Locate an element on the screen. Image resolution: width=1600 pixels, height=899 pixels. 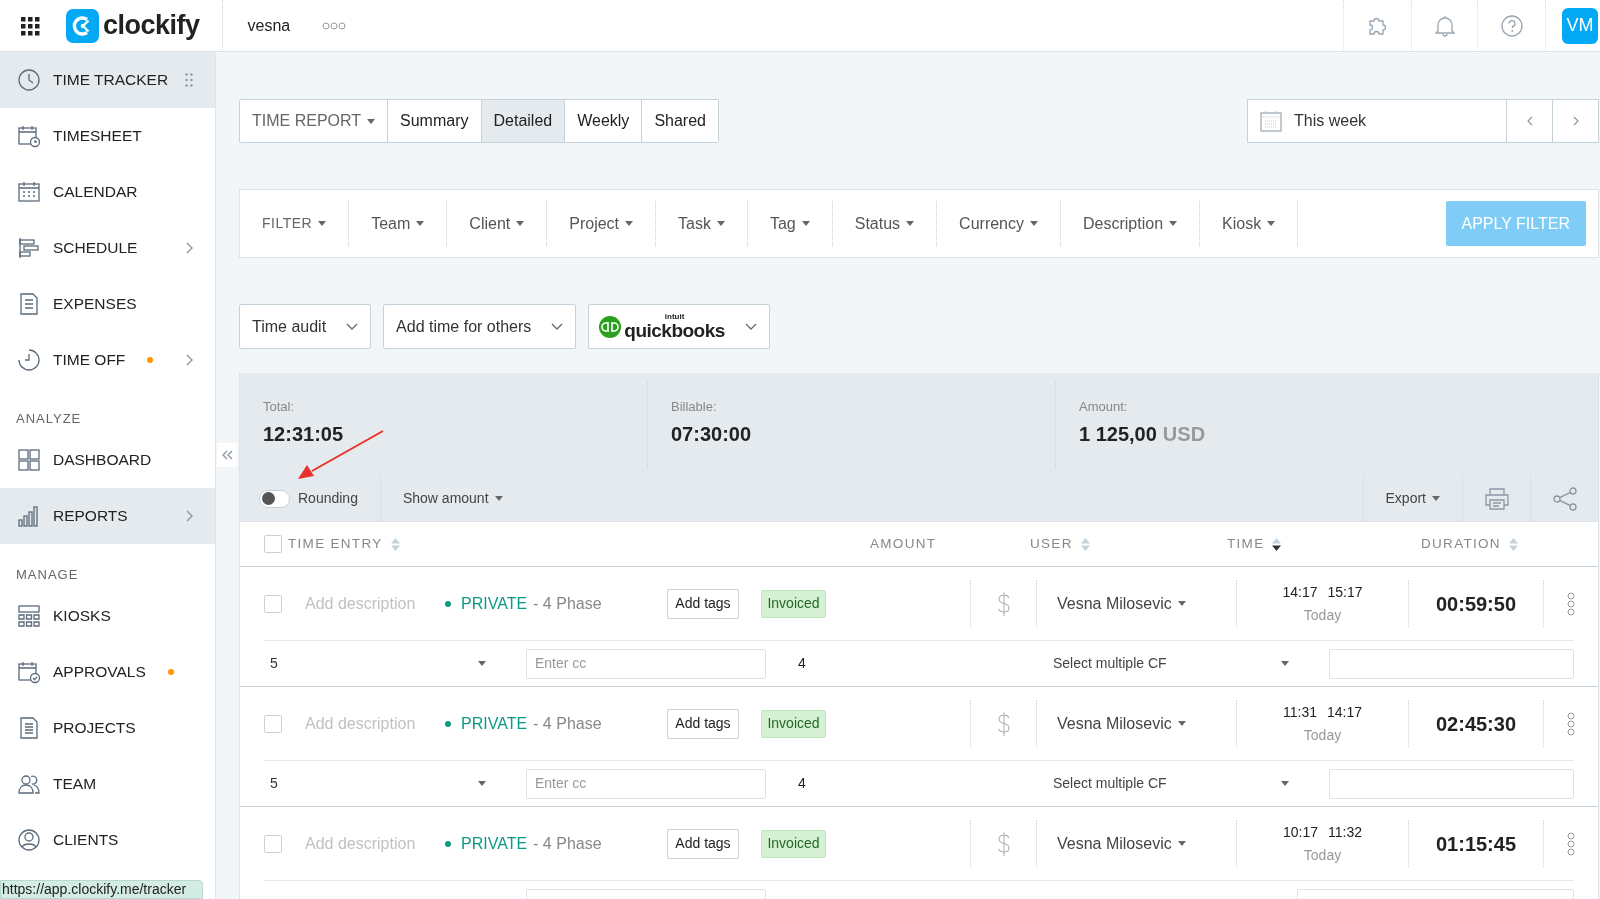
drag-handle-icon is located at coordinates (189, 80).